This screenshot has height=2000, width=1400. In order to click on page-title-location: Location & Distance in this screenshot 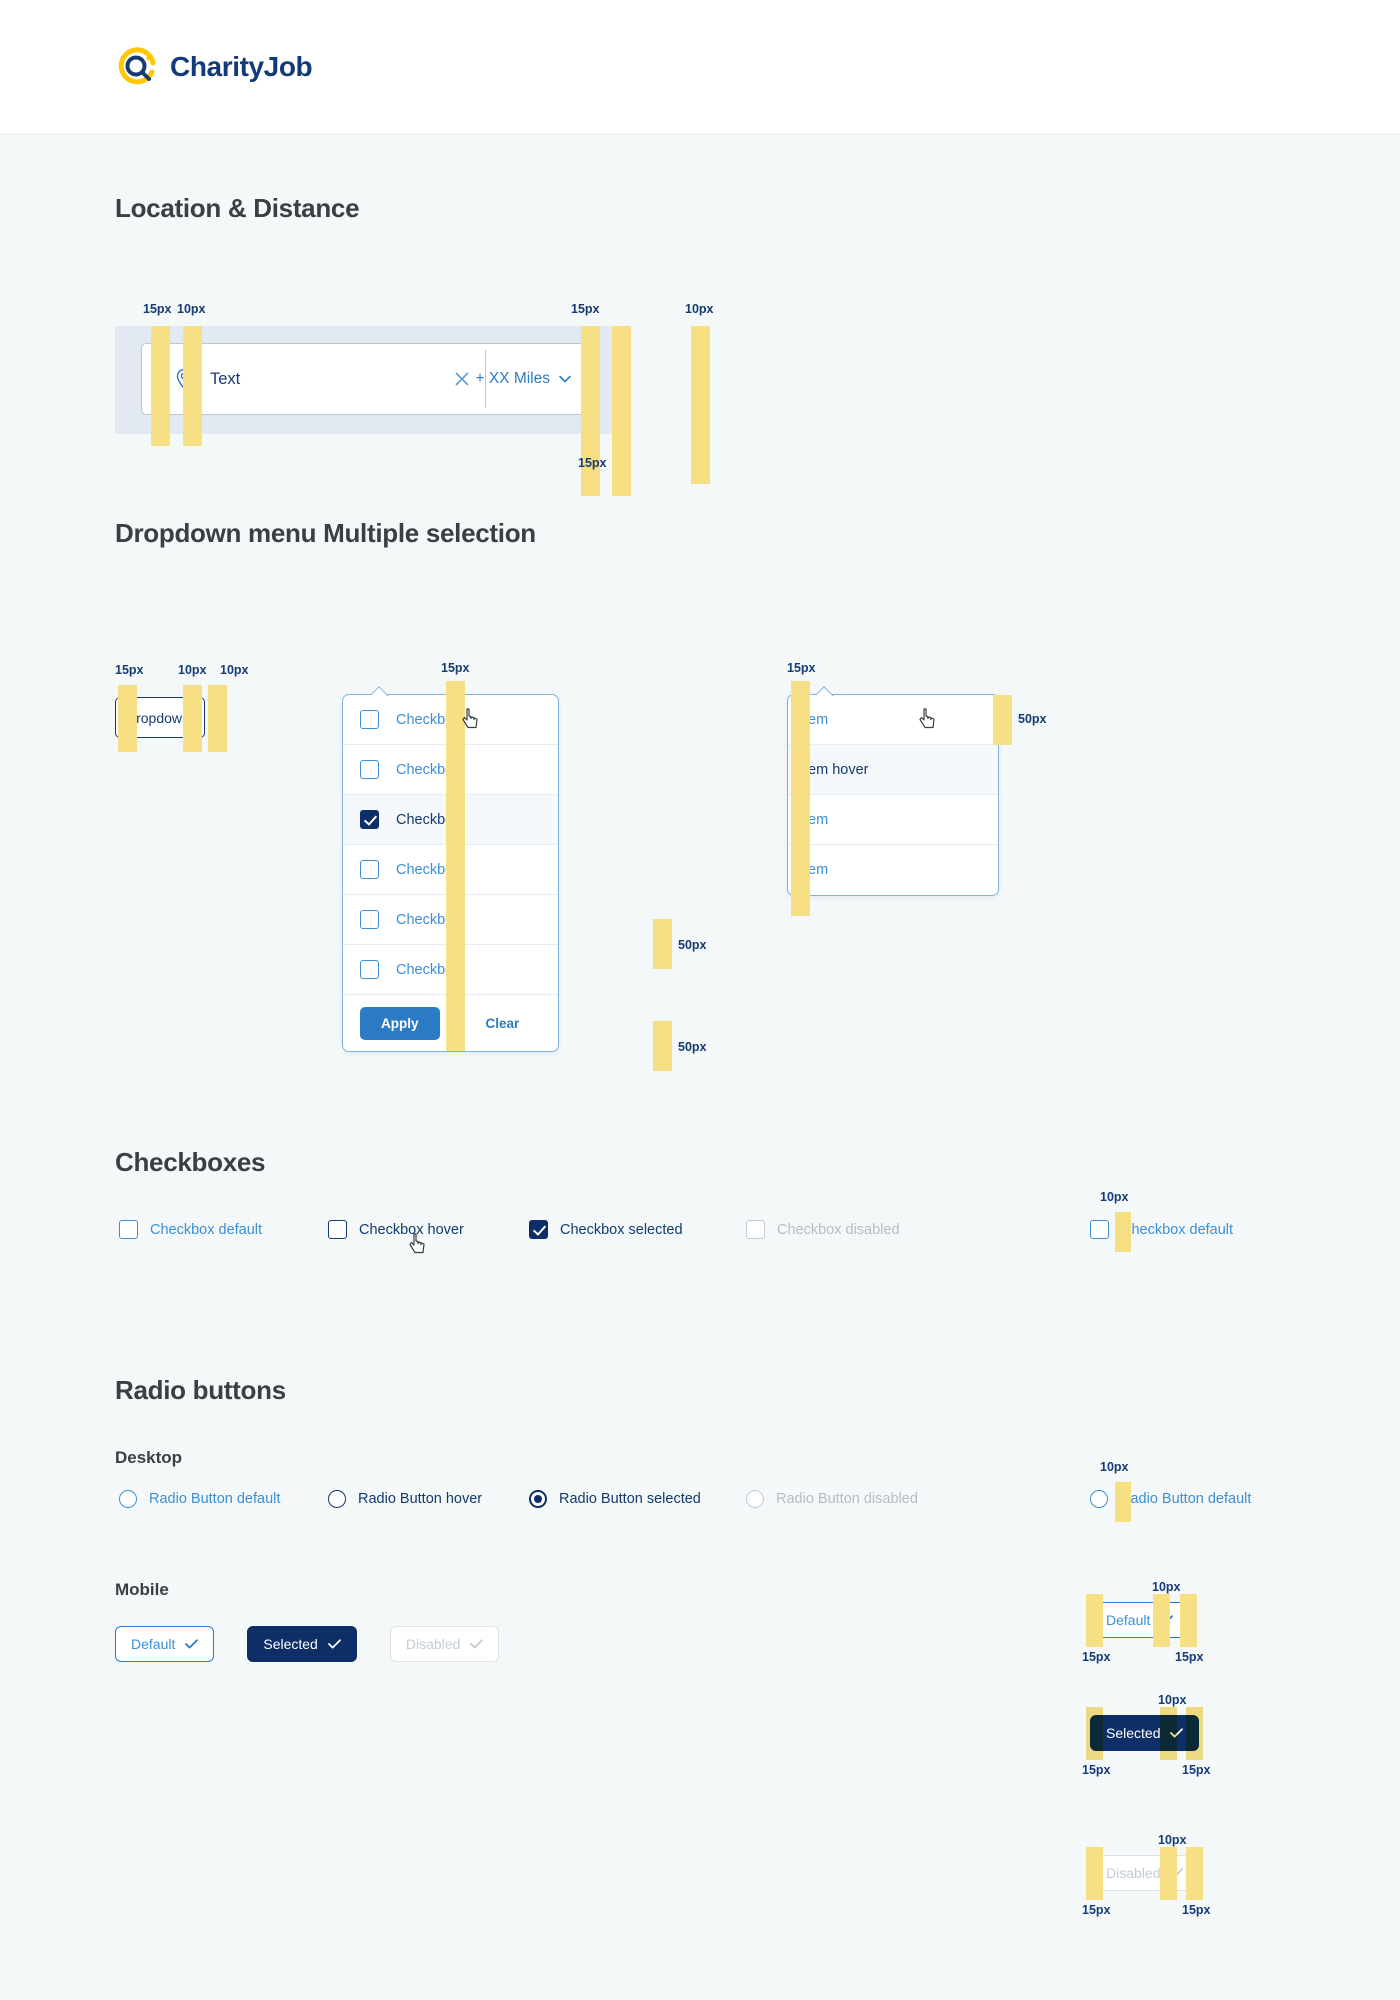, I will do `click(237, 208)`.